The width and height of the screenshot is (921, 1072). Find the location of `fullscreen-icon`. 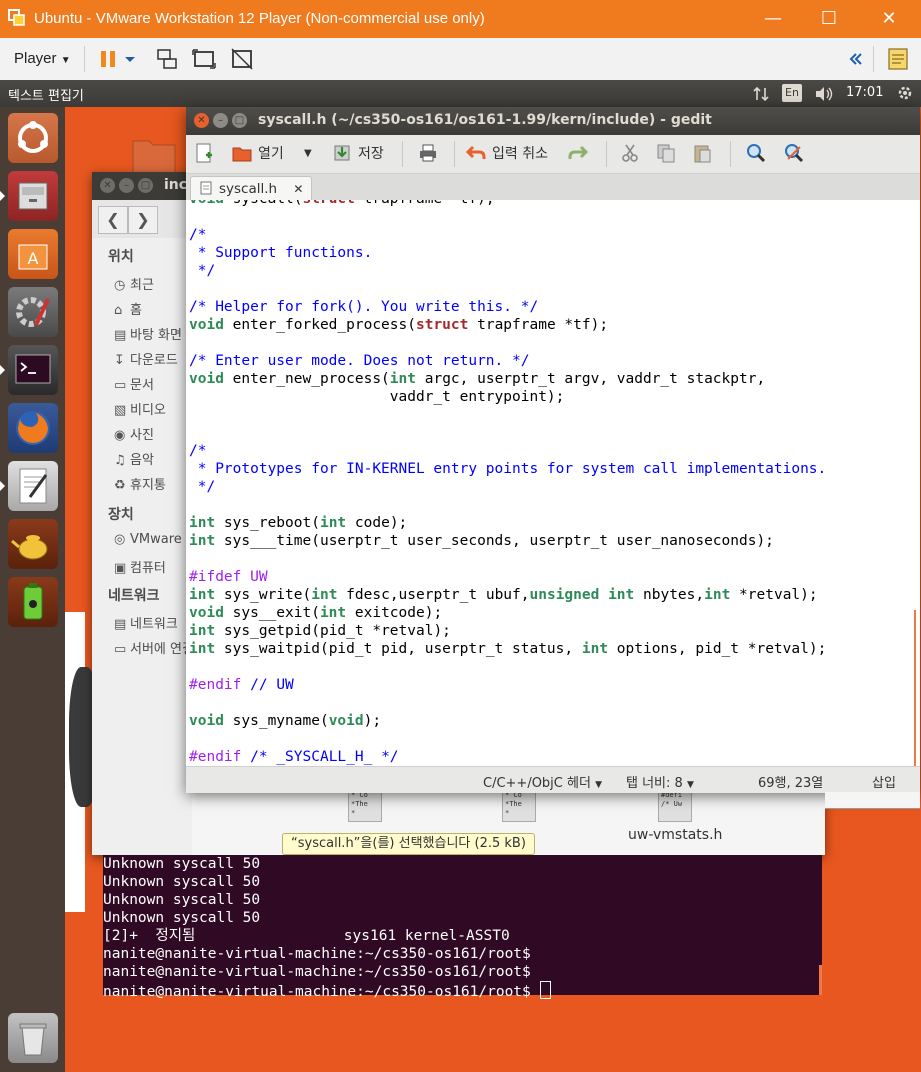

fullscreen-icon is located at coordinates (204, 59).